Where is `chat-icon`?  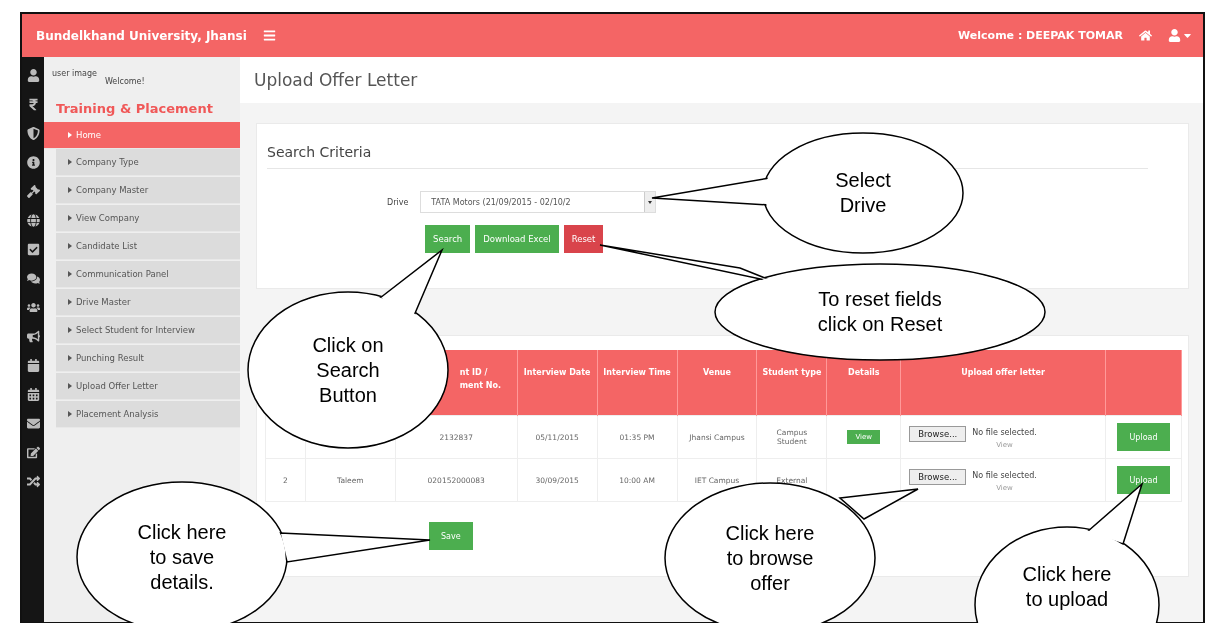 chat-icon is located at coordinates (33, 278).